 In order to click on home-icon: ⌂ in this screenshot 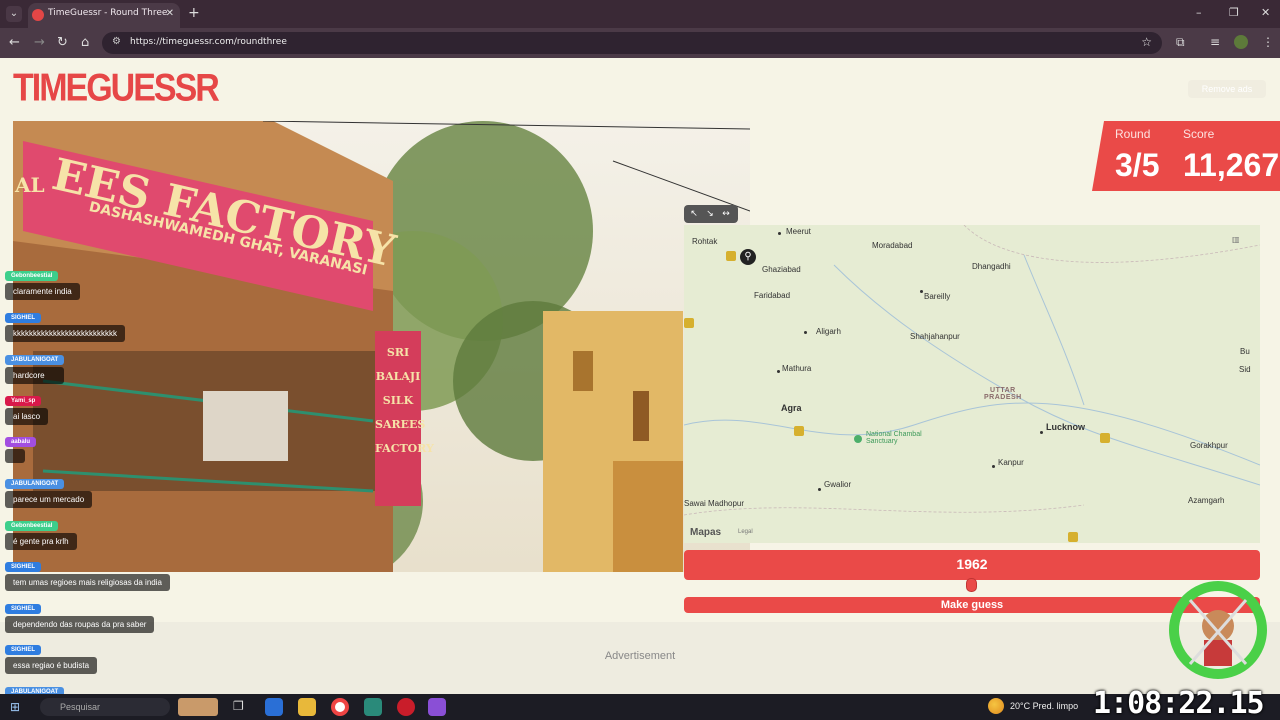, I will do `click(85, 42)`.